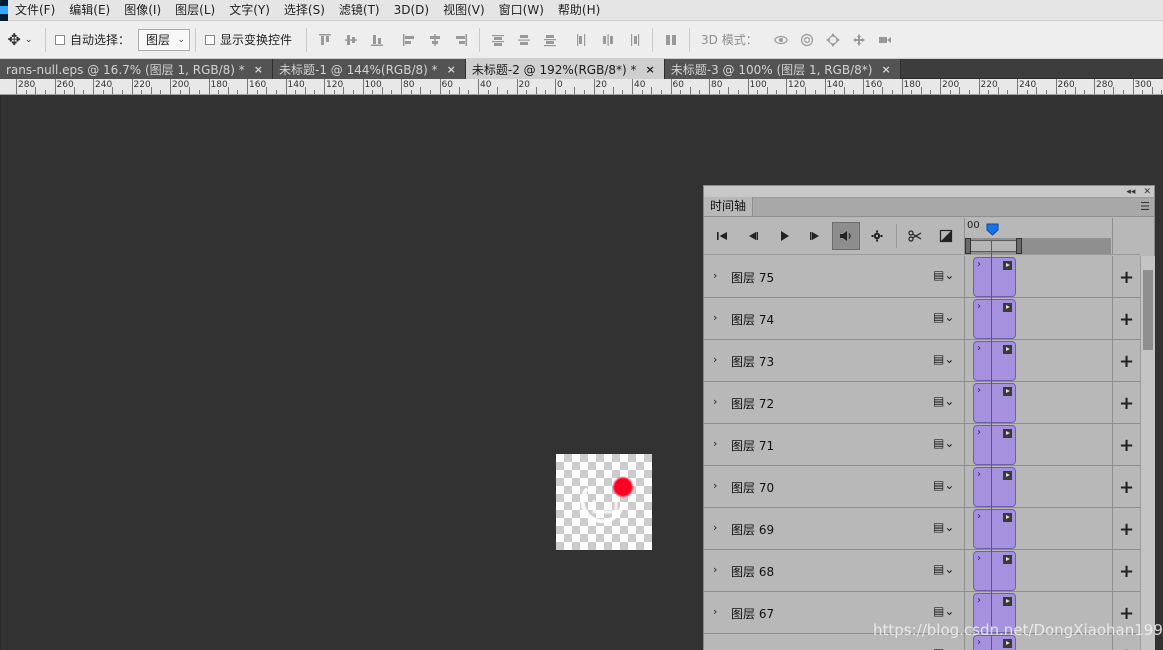 The image size is (1163, 650). Describe the element at coordinates (922, 571) in the screenshot. I see `timeline-track: › 图层 68 ▤⌄ › +` at that location.